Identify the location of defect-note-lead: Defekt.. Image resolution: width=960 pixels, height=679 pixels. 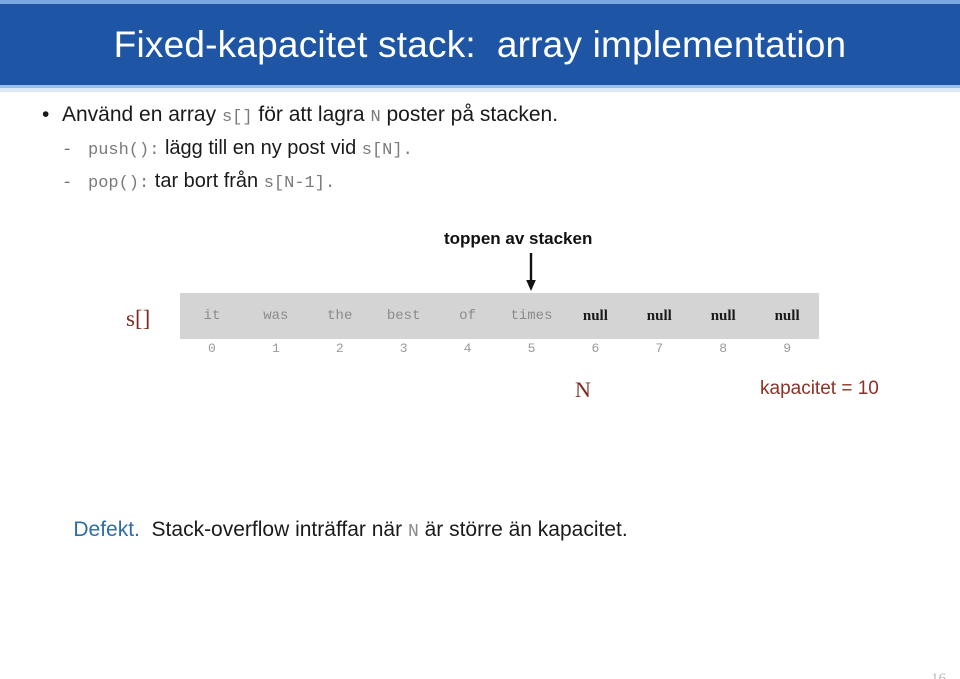
(106, 529).